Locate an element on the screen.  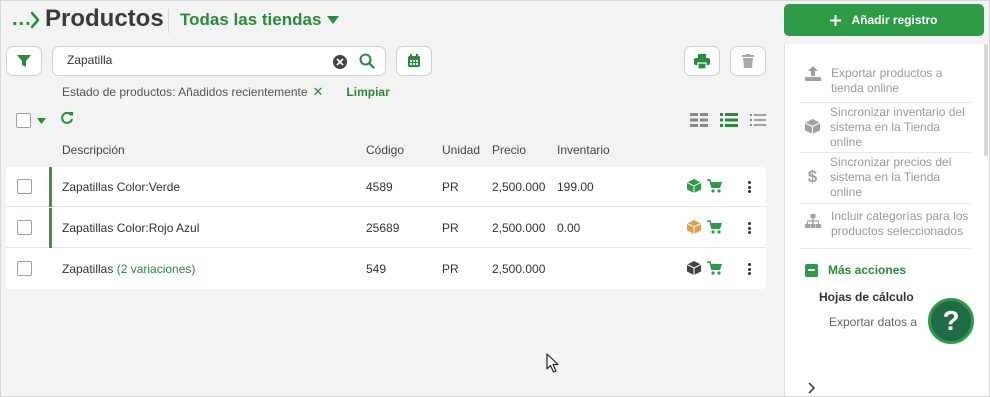
calendar-icon is located at coordinates (414, 60).